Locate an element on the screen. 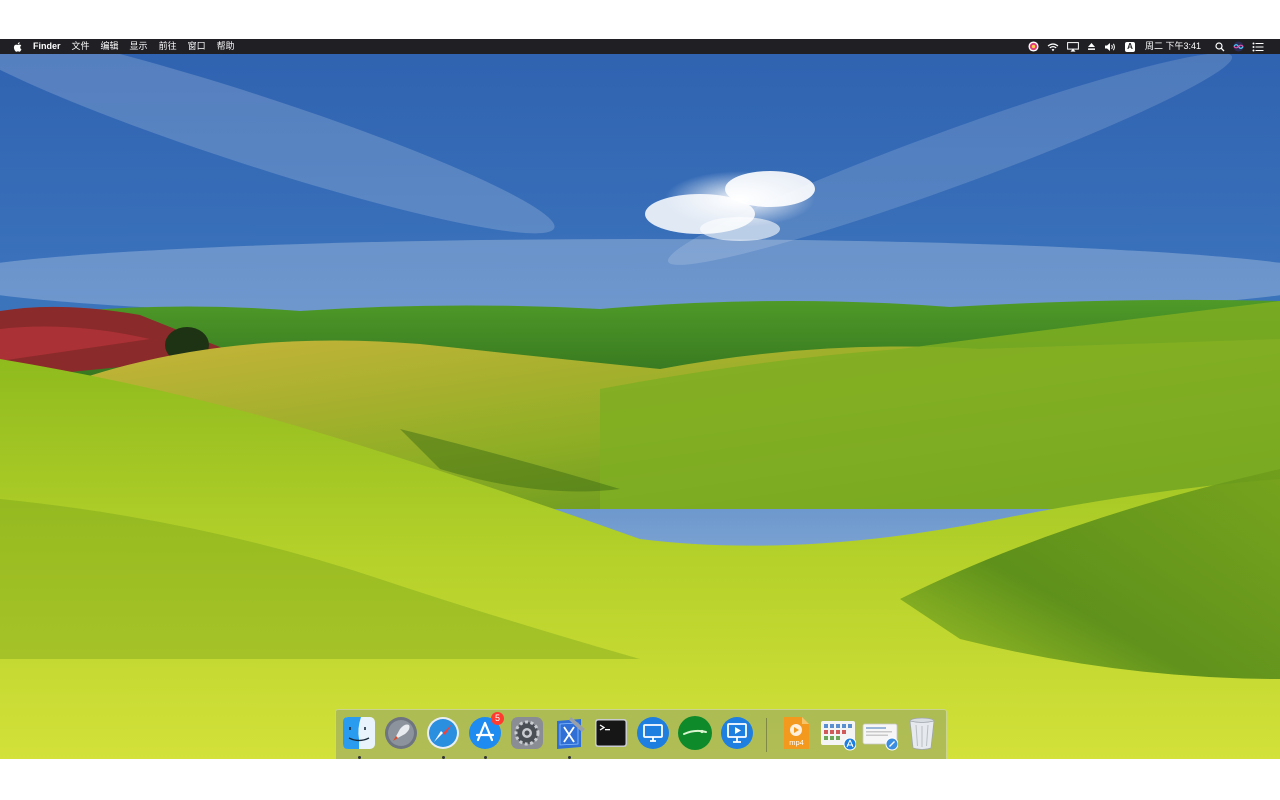  menu-window: 窗口 is located at coordinates (197, 46).